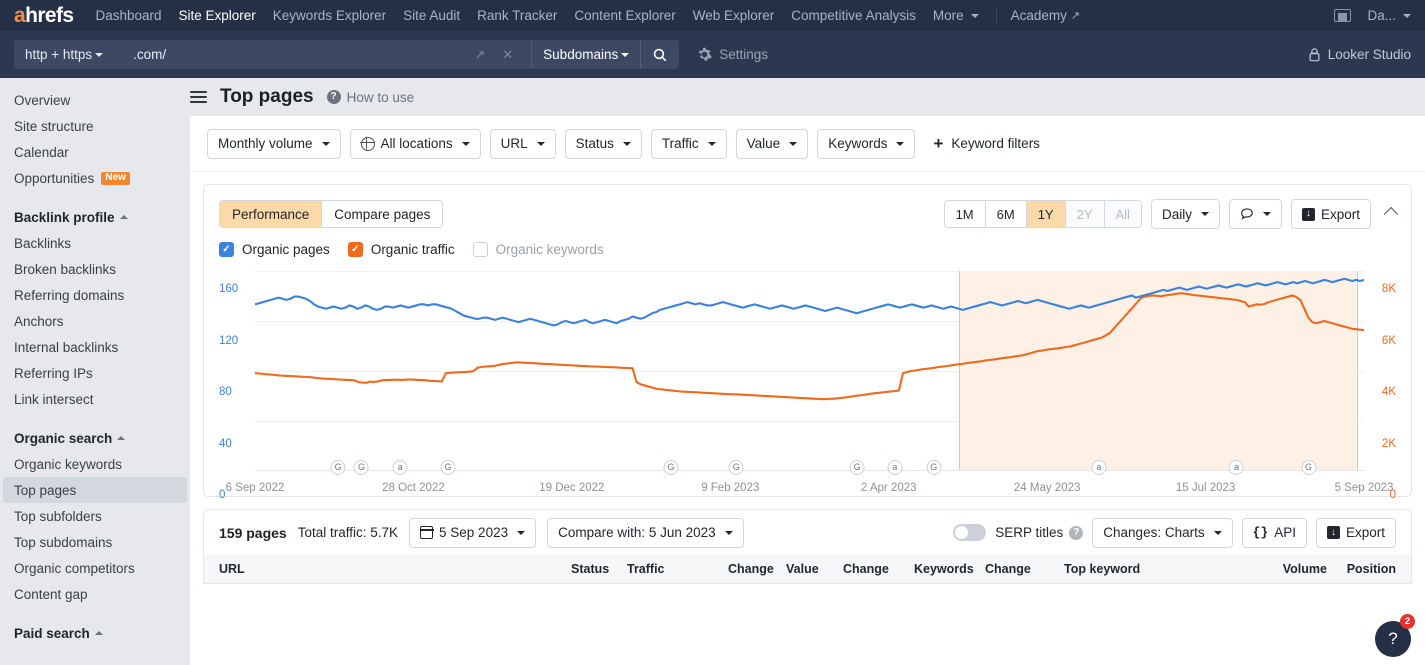 The image size is (1425, 665). What do you see at coordinates (95, 542) in the screenshot?
I see `sidebar-item-top-subdomains: Top subdomains` at bounding box center [95, 542].